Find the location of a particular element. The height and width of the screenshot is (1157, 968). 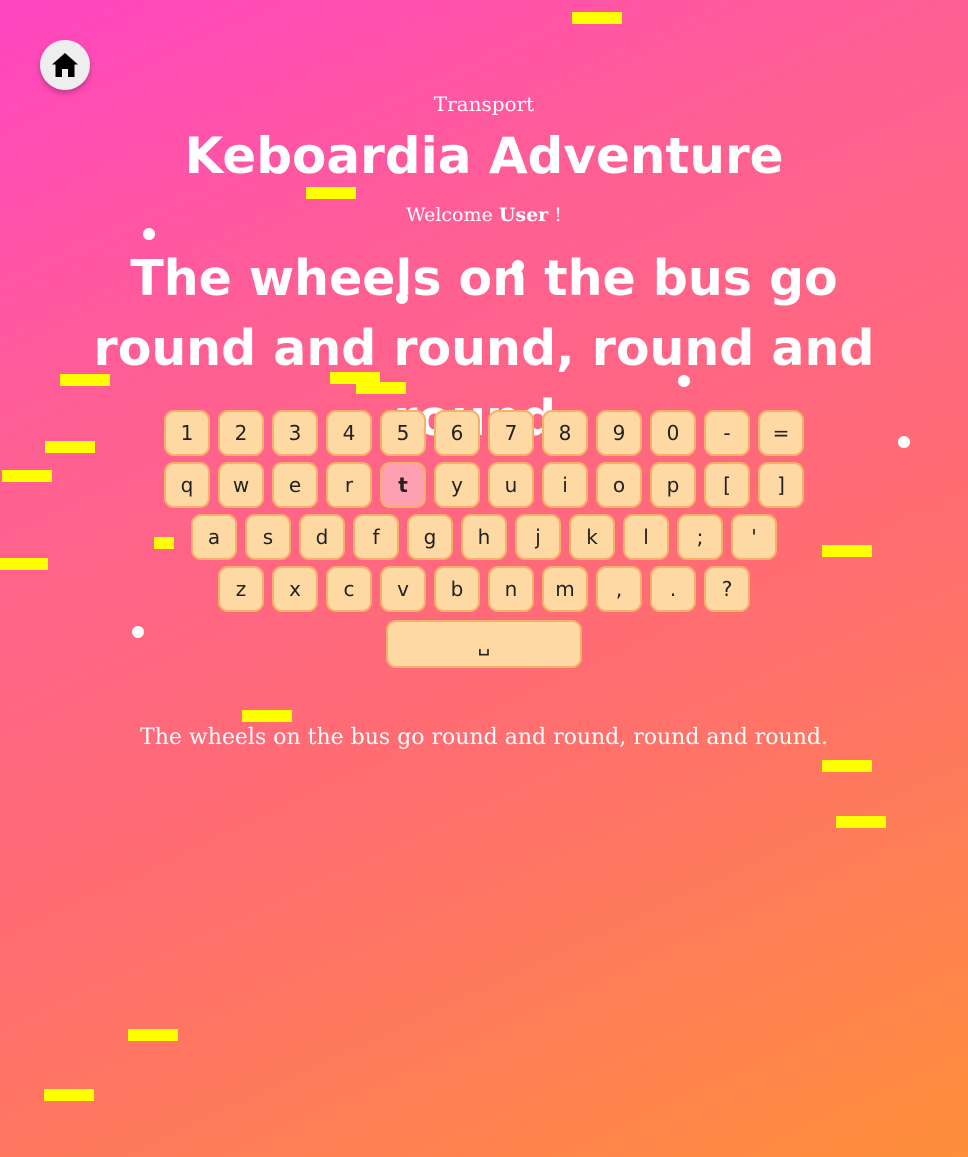

key-j: j is located at coordinates (538, 537).